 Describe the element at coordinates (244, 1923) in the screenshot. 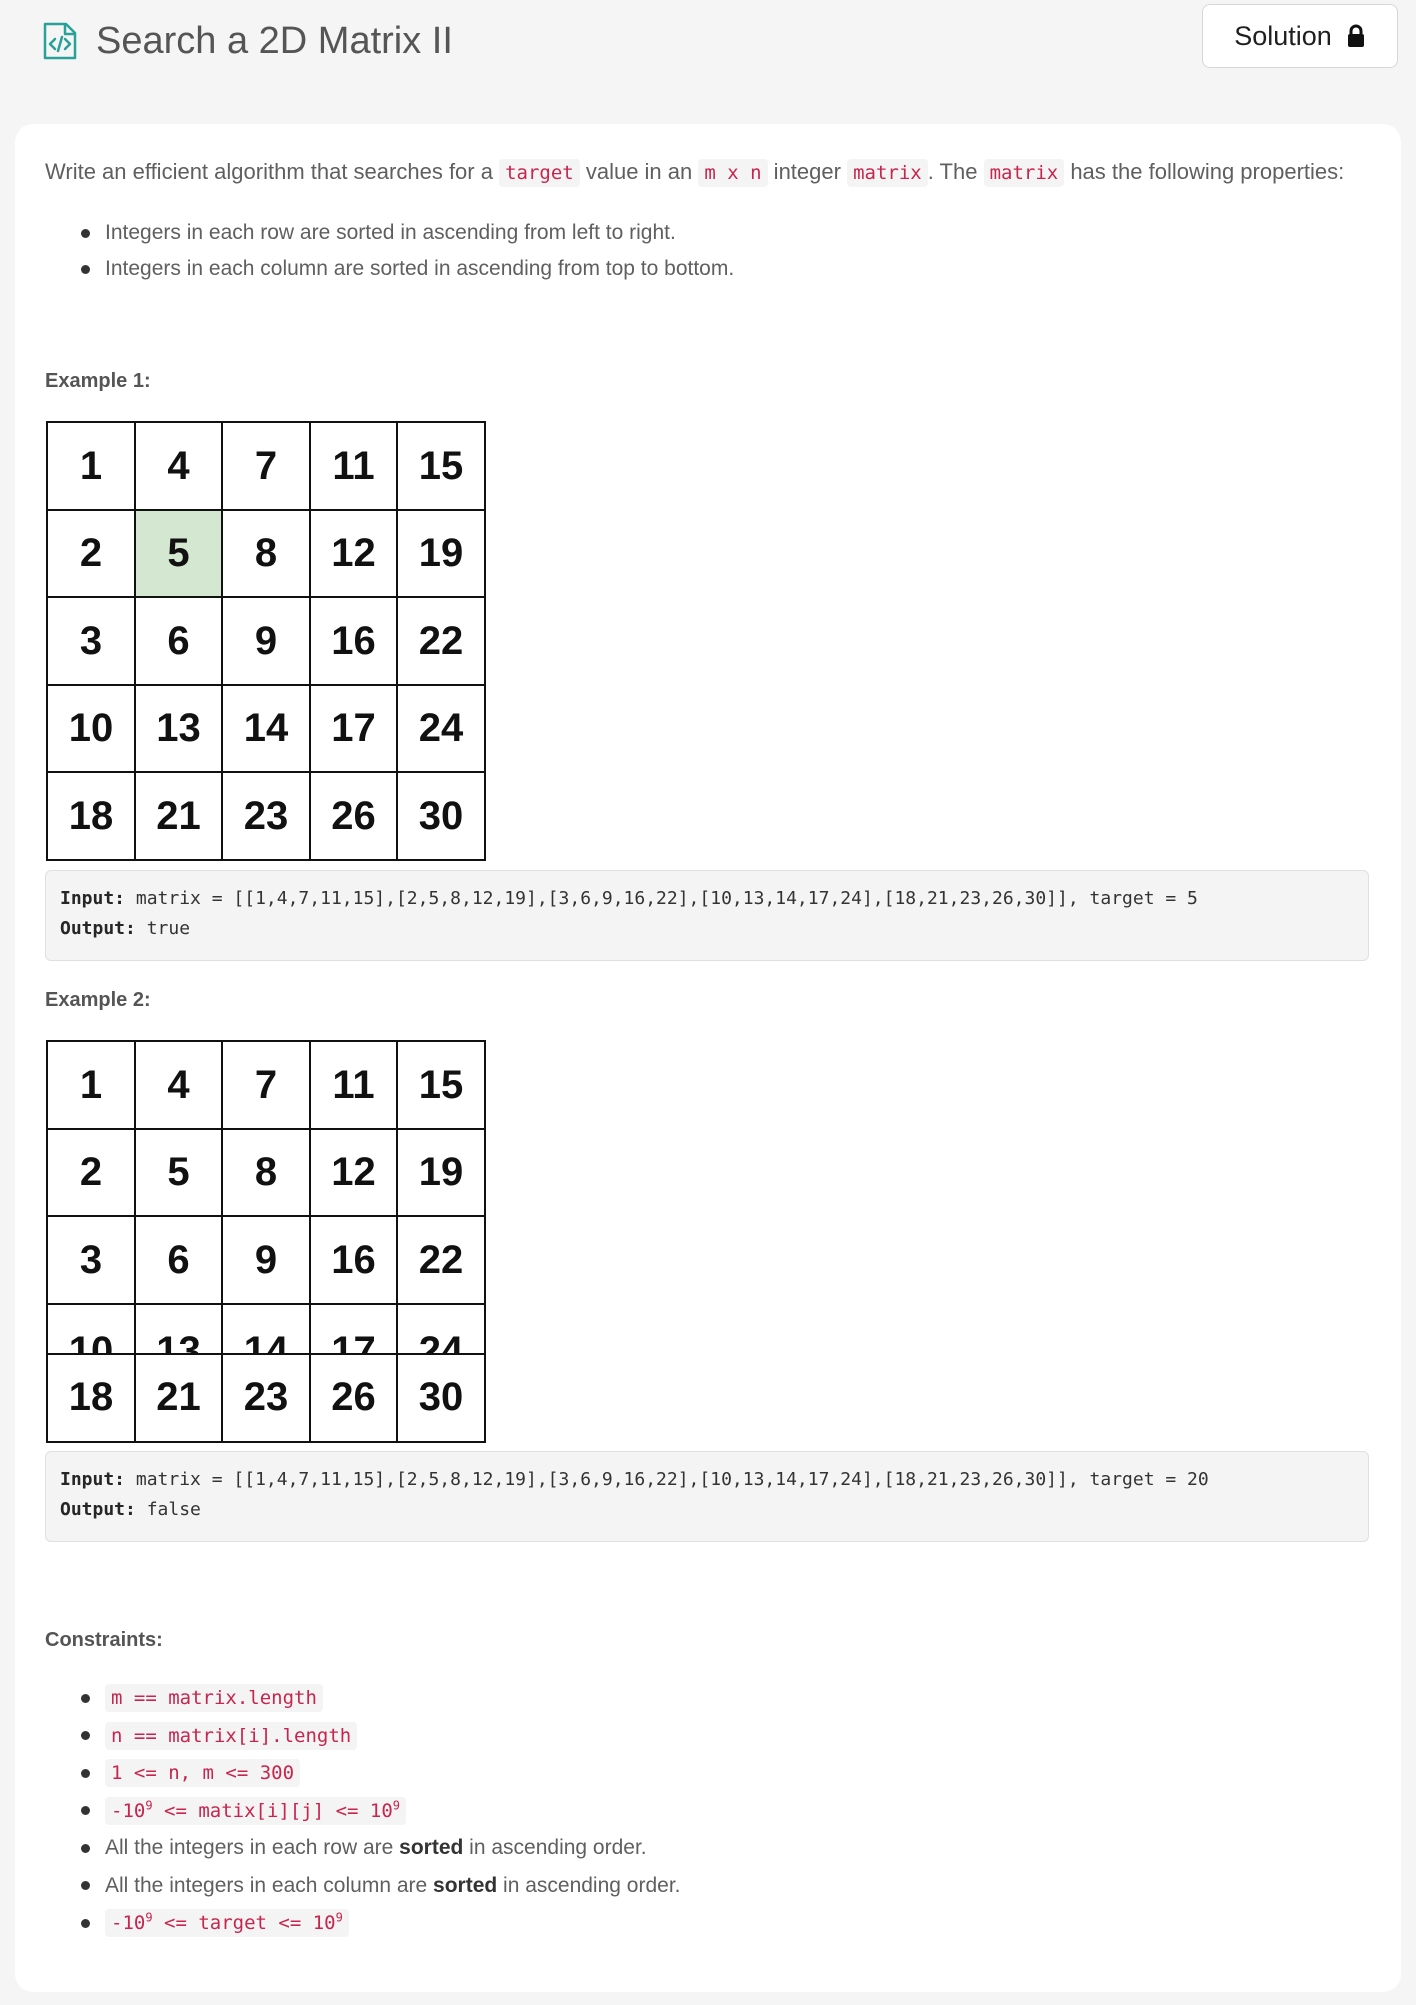

I see `constraint-text: <= target <= 10` at that location.